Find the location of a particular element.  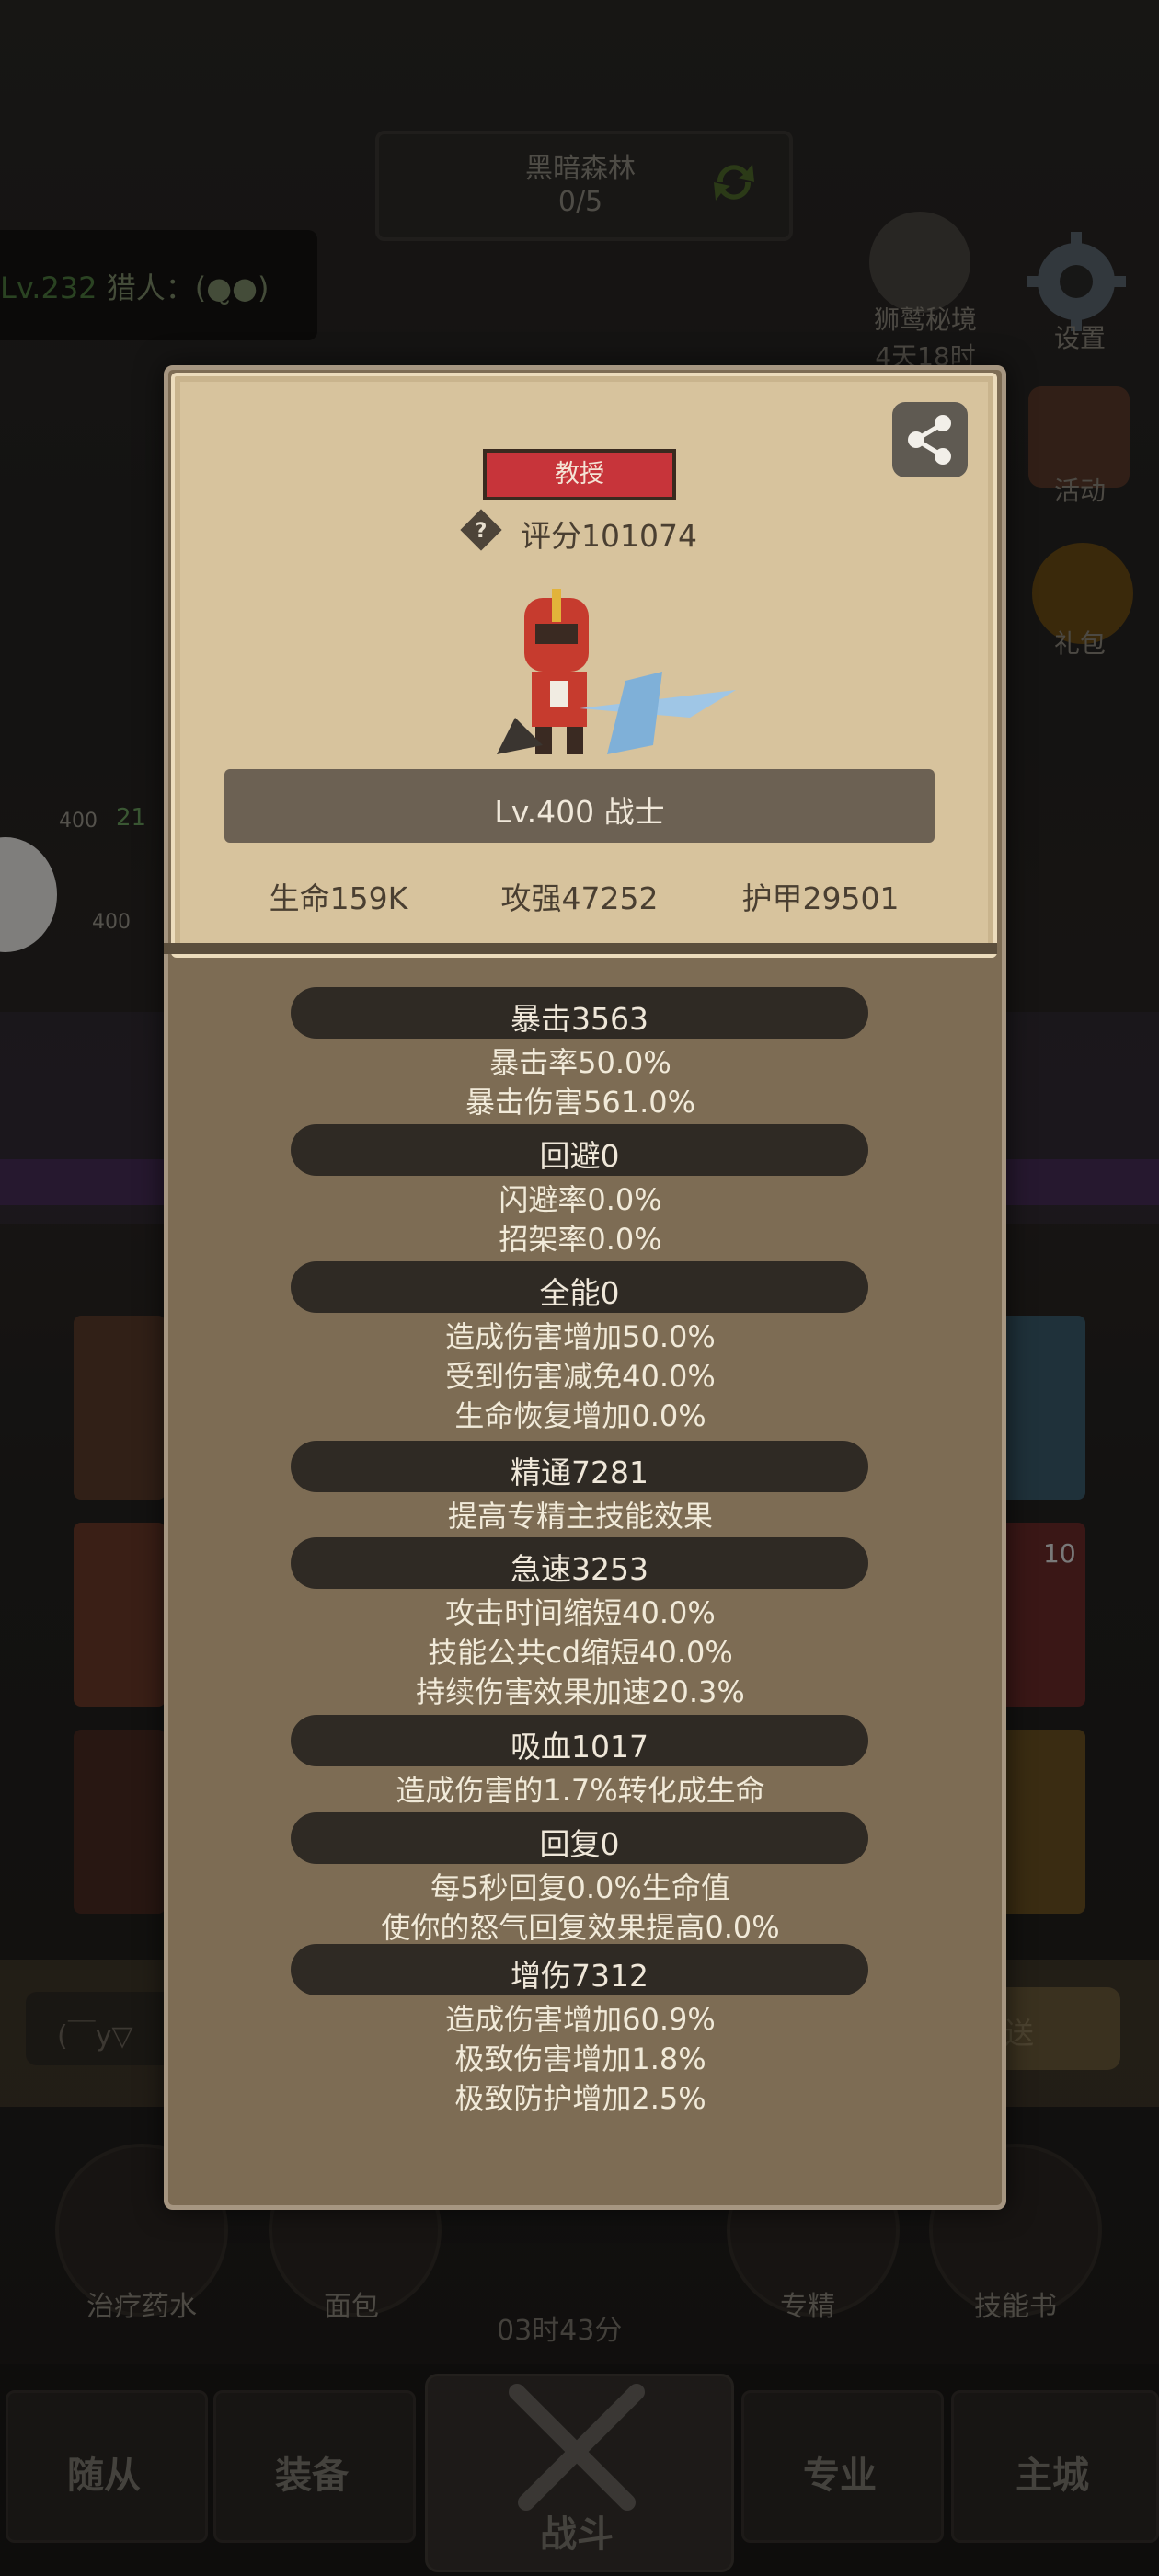

section-header-label: 精通7281 is located at coordinates (579, 1472).